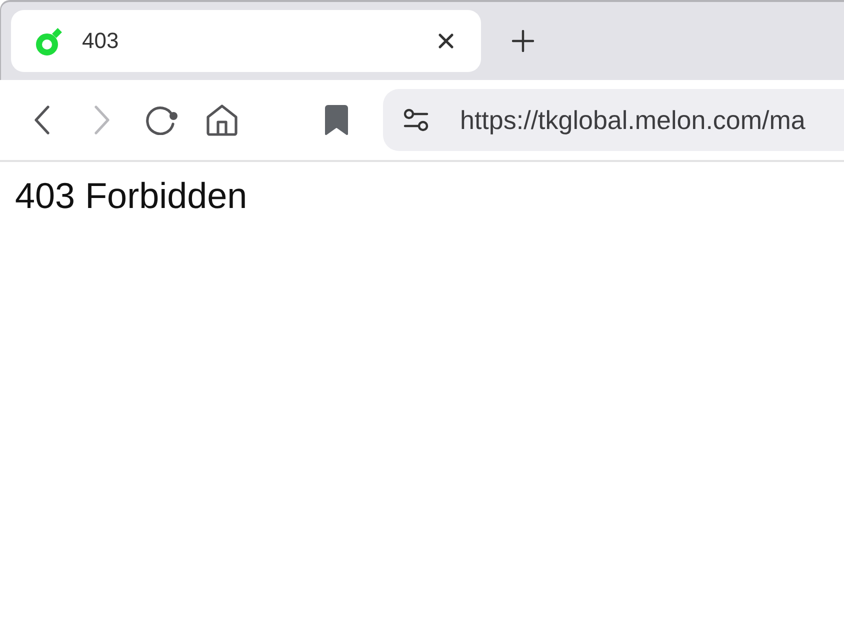  What do you see at coordinates (100, 41) in the screenshot?
I see `tab-title: 403` at bounding box center [100, 41].